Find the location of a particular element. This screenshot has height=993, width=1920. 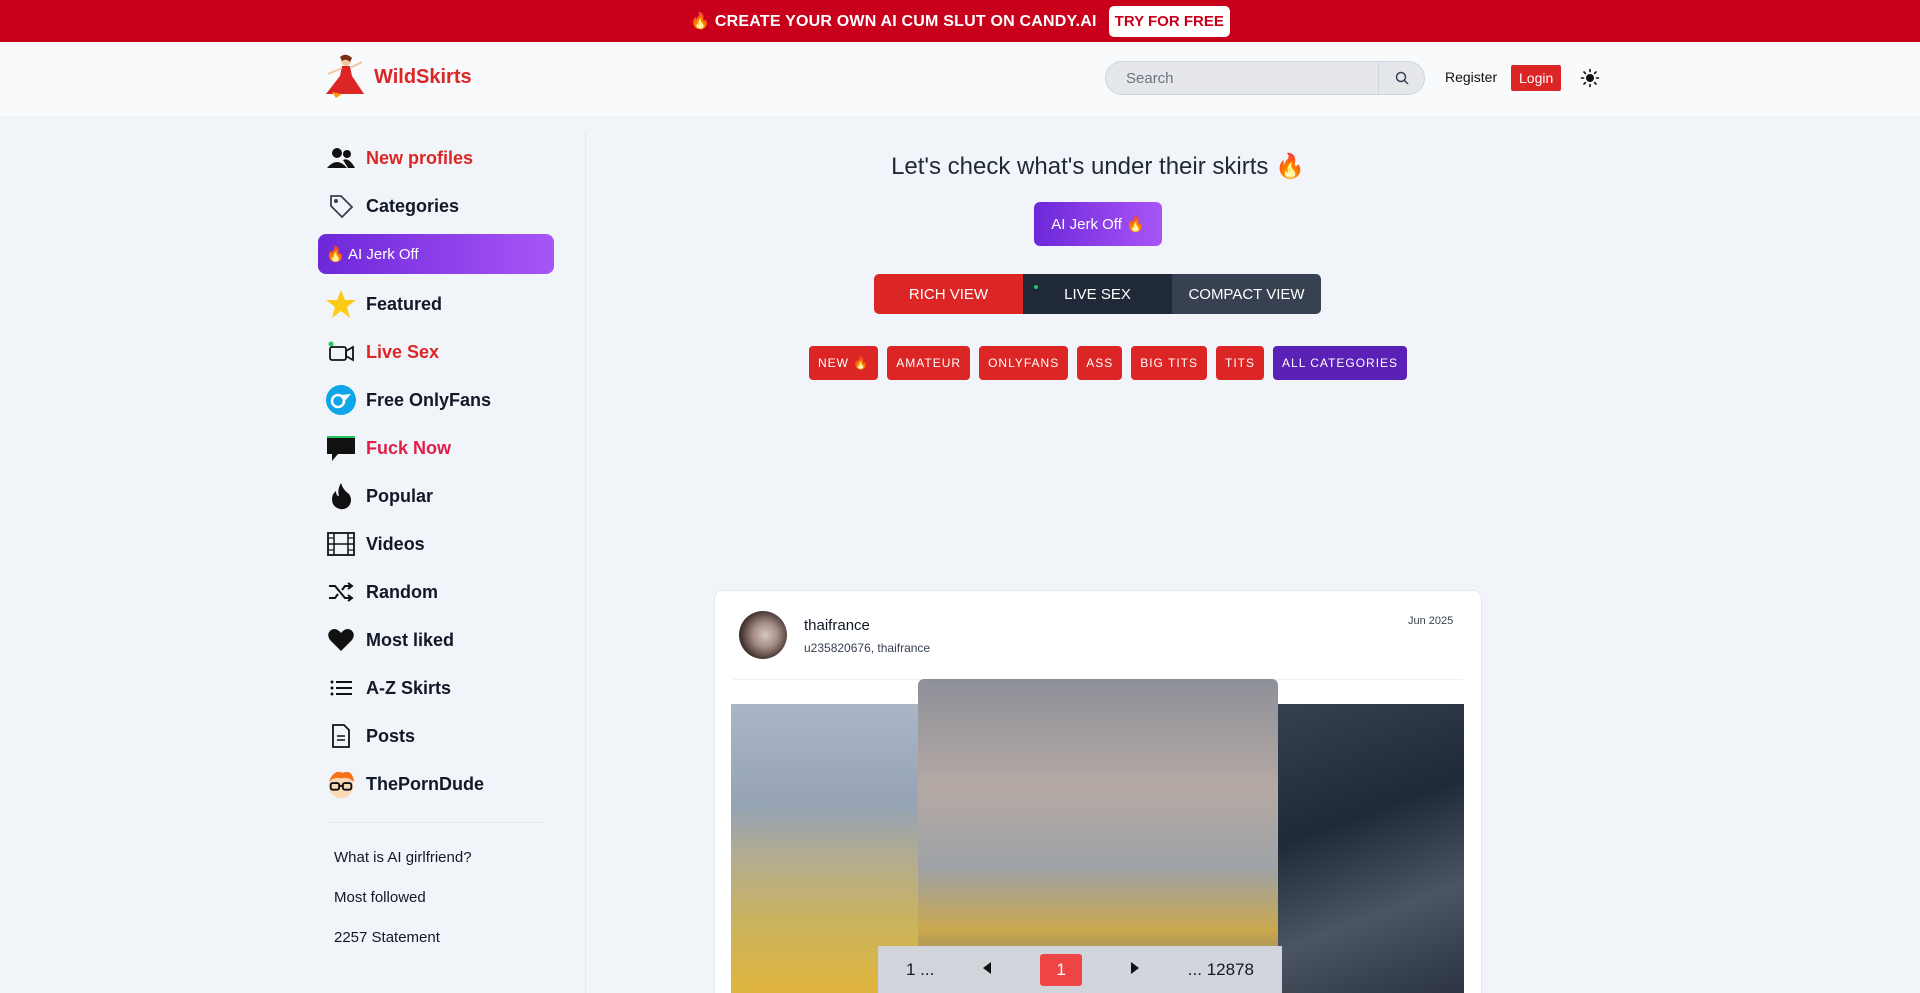

search-input is located at coordinates (1242, 78).